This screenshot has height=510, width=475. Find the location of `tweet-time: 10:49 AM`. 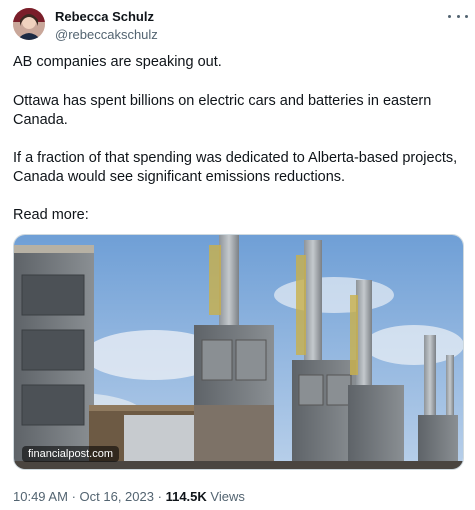

tweet-time: 10:49 AM is located at coordinates (40, 496).